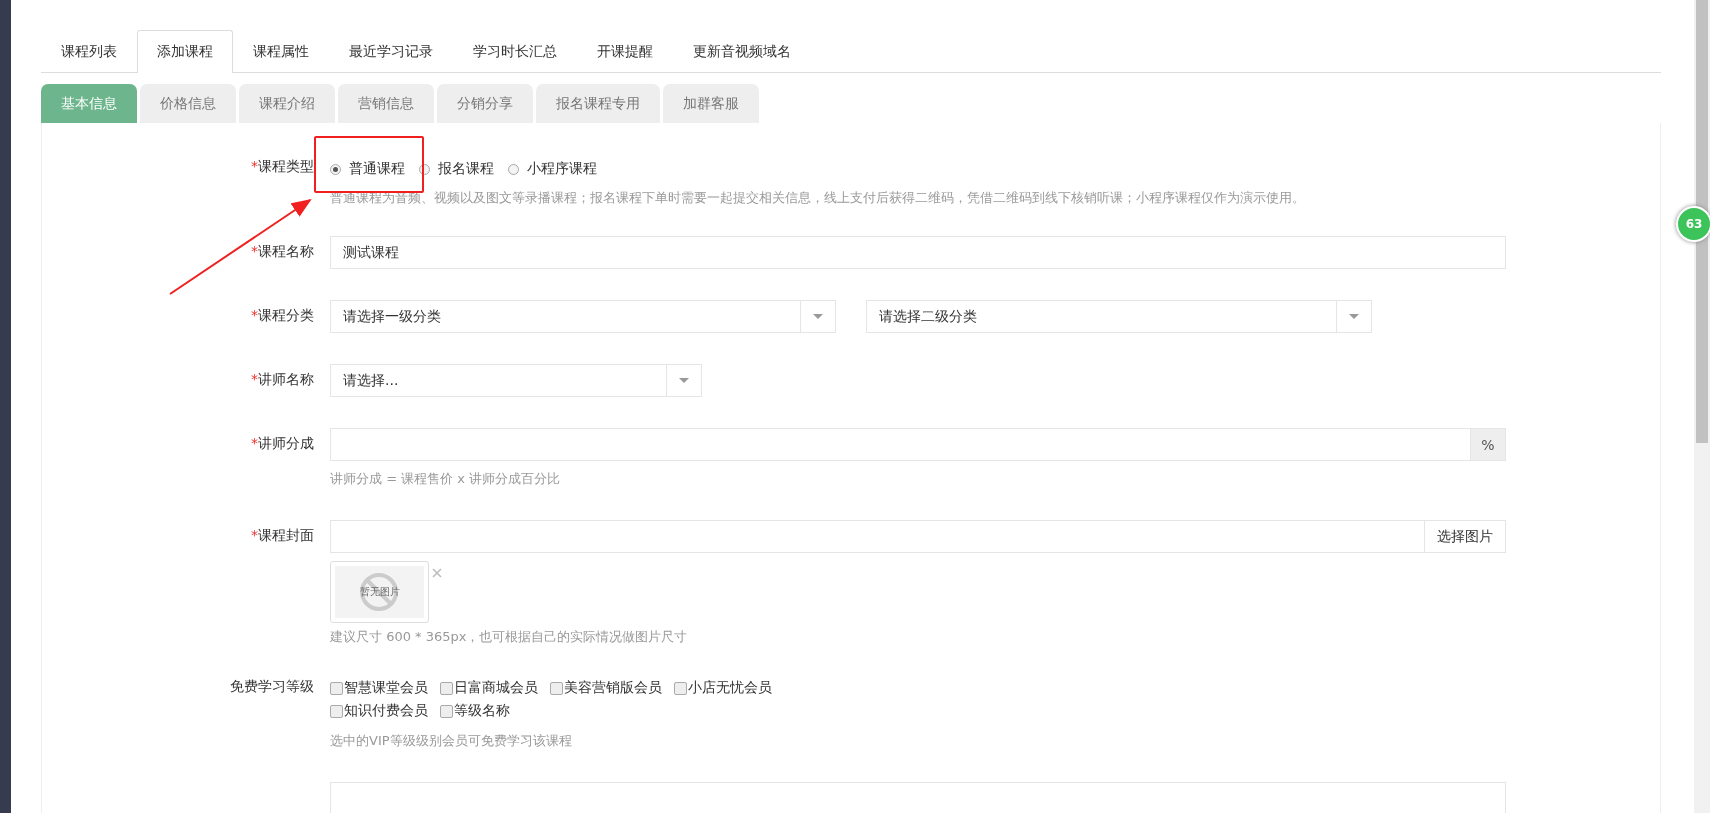 Image resolution: width=1710 pixels, height=813 pixels. Describe the element at coordinates (89, 51) in the screenshot. I see `tab: 课程列表` at that location.